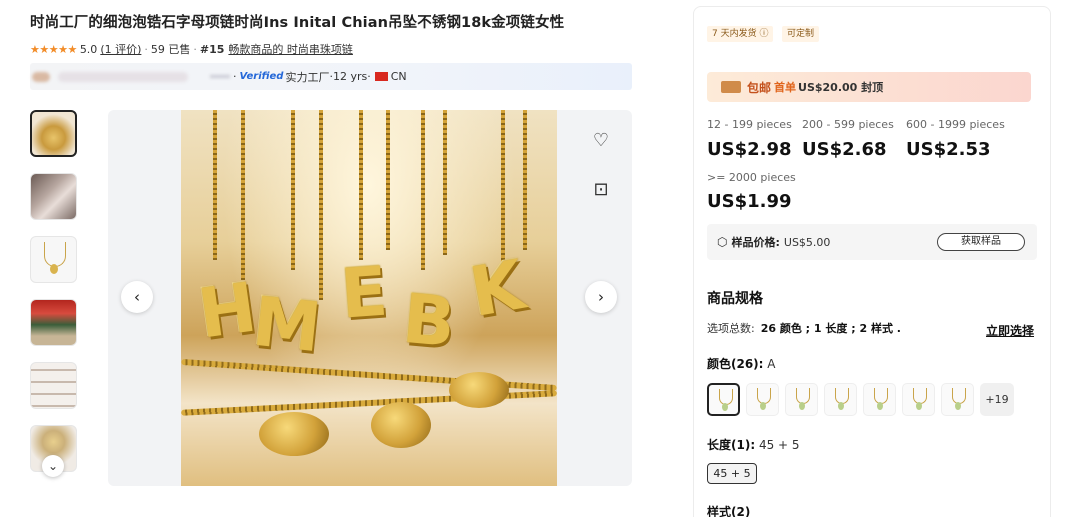 The width and height of the screenshot is (1080, 517). I want to click on thumbnails-scroll-down-icon: ⌄, so click(53, 466).